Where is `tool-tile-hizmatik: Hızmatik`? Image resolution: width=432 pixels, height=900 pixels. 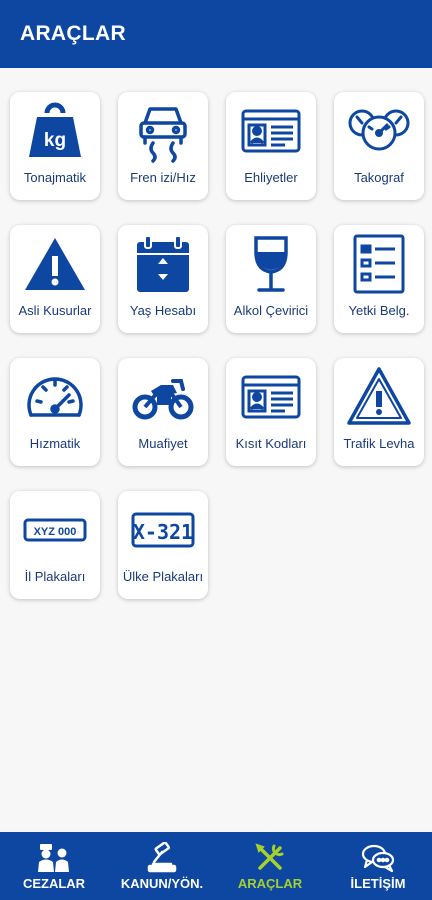
tool-tile-hizmatik: Hızmatik is located at coordinates (55, 412).